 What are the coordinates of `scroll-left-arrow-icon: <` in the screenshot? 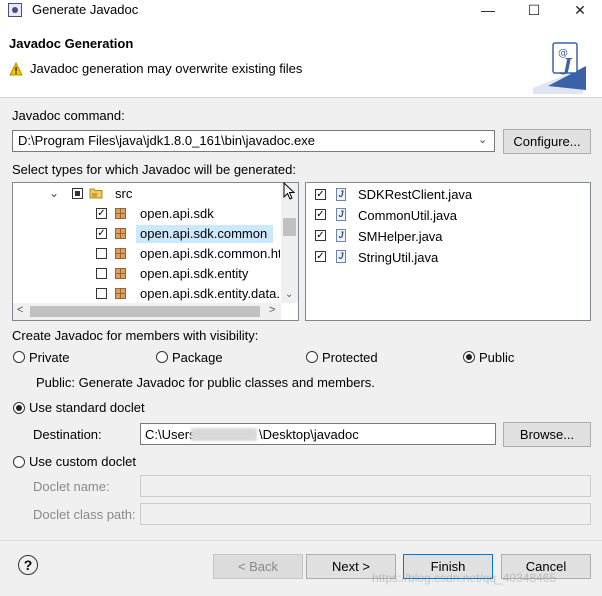 It's located at (20, 310).